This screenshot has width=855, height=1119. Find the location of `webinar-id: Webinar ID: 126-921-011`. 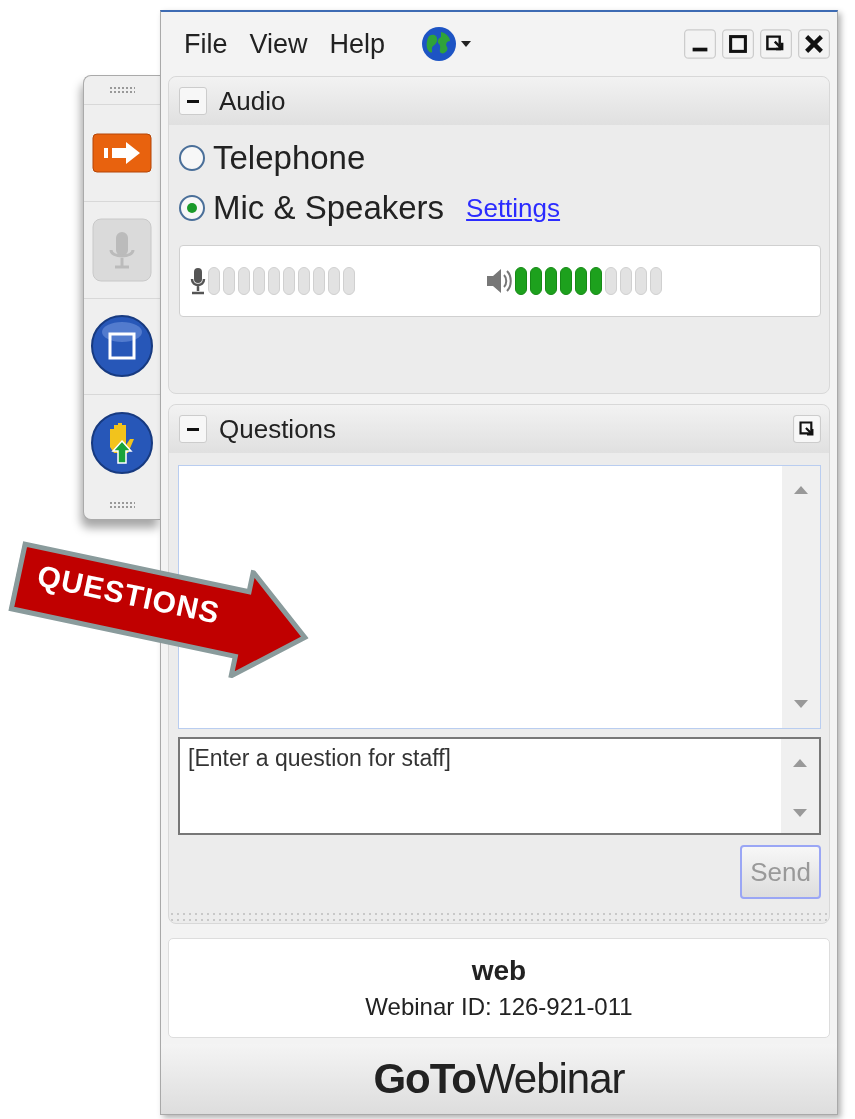

webinar-id: Webinar ID: 126-921-011 is located at coordinates (499, 1007).